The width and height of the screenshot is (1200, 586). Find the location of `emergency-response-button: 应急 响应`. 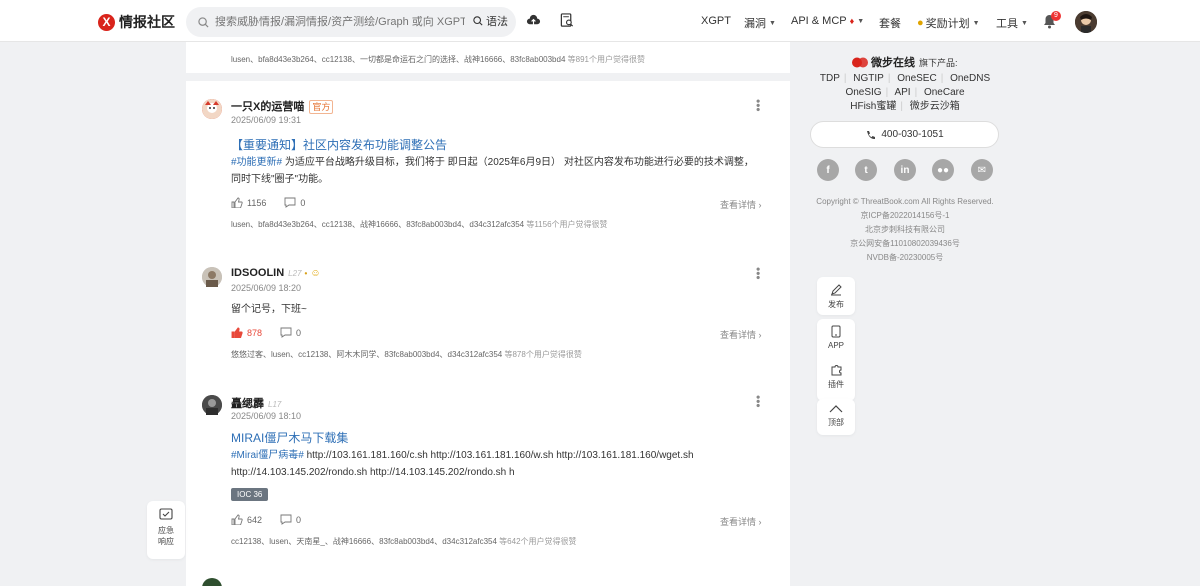

emergency-response-button: 应急 响应 is located at coordinates (166, 530).